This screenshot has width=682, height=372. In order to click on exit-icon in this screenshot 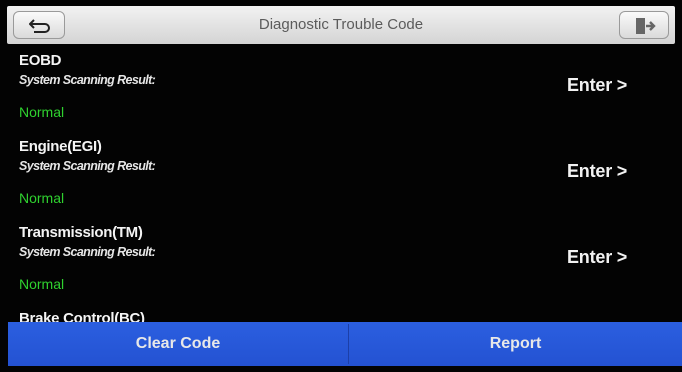, I will do `click(646, 26)`.